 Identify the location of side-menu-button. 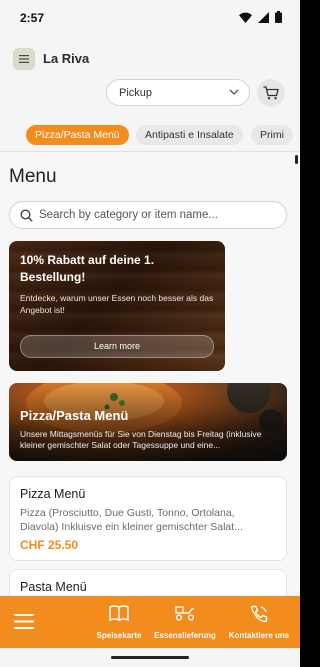
(24, 59).